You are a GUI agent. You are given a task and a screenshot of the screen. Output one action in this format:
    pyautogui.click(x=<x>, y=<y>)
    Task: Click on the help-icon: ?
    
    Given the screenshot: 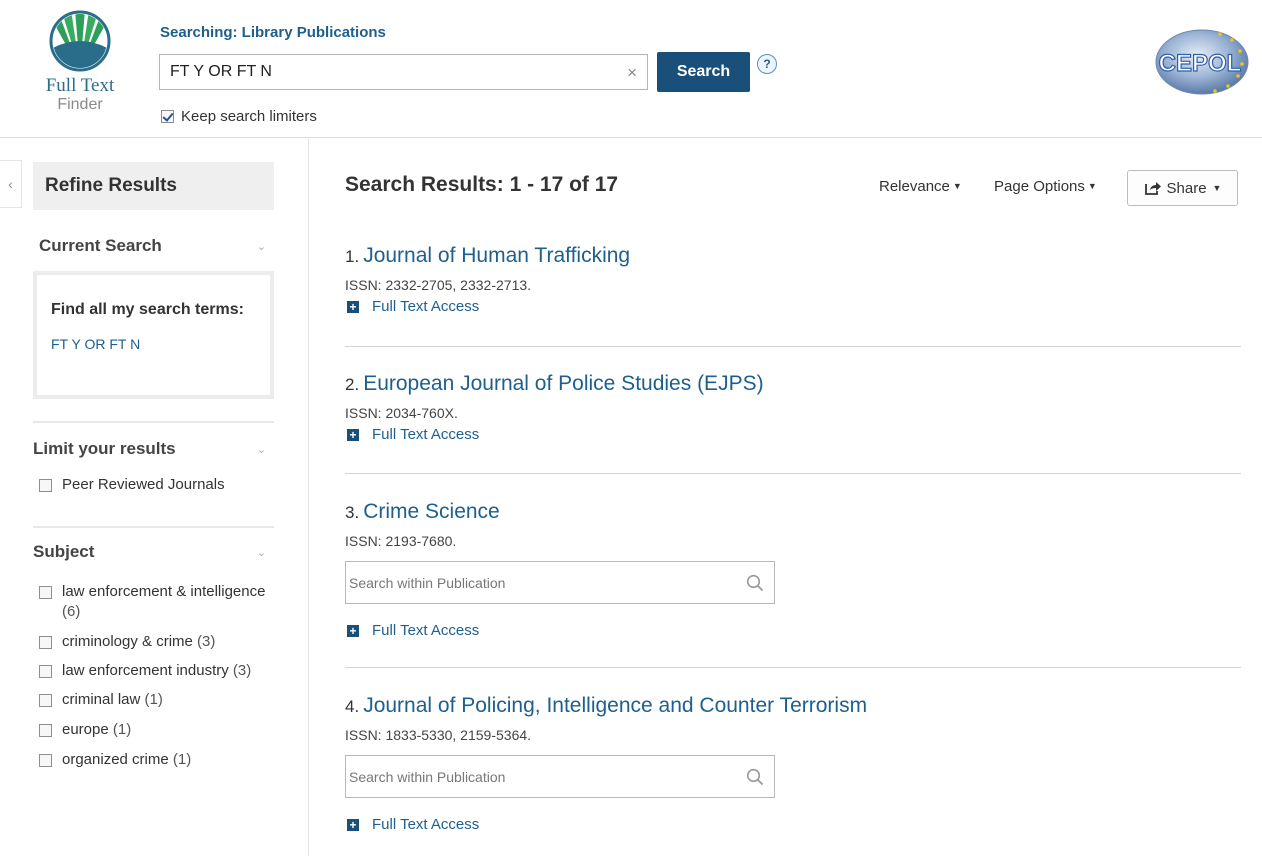 What is the action you would take?
    pyautogui.click(x=767, y=64)
    